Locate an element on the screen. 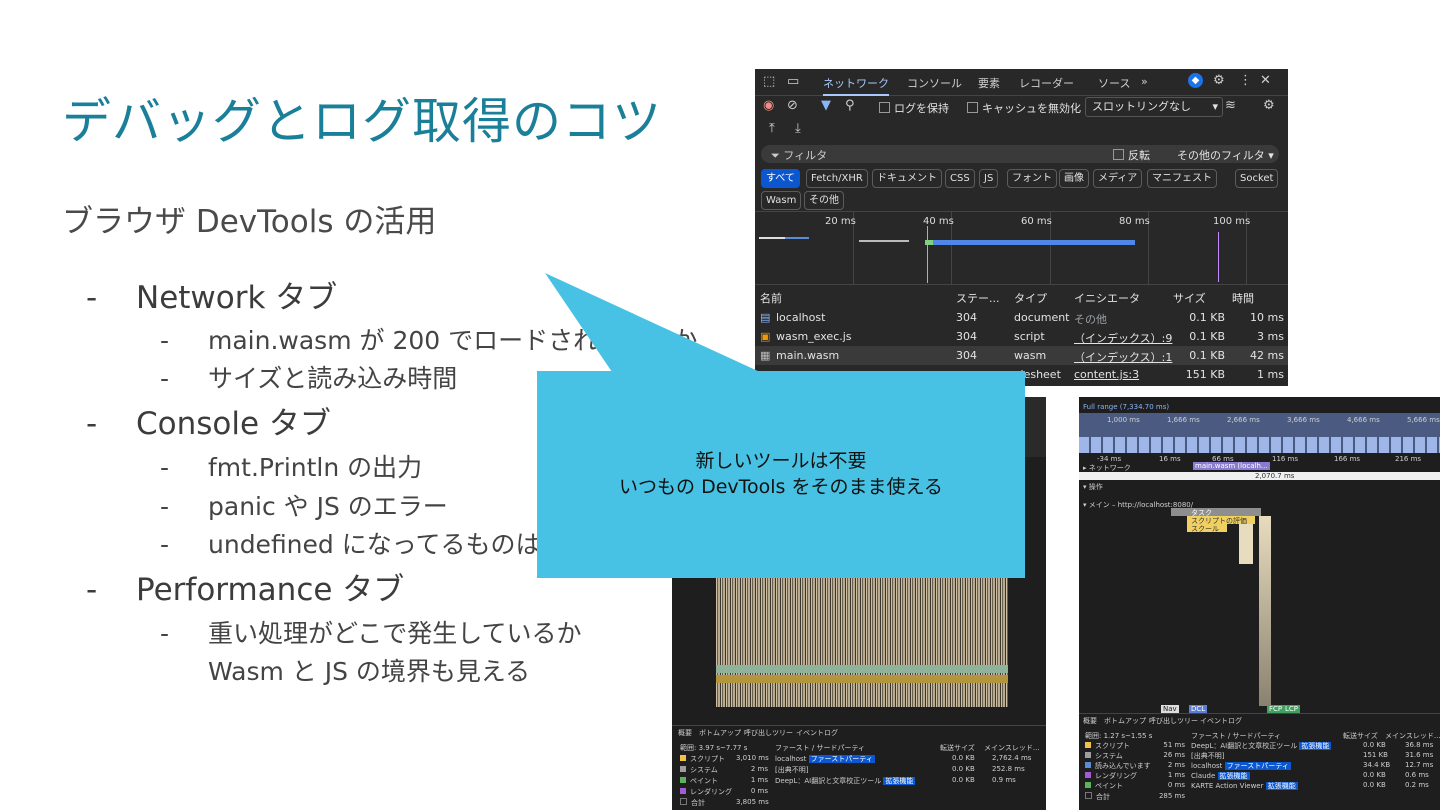  range-label: 範囲: 1.27 s~1.55 s is located at coordinates (1119, 736).